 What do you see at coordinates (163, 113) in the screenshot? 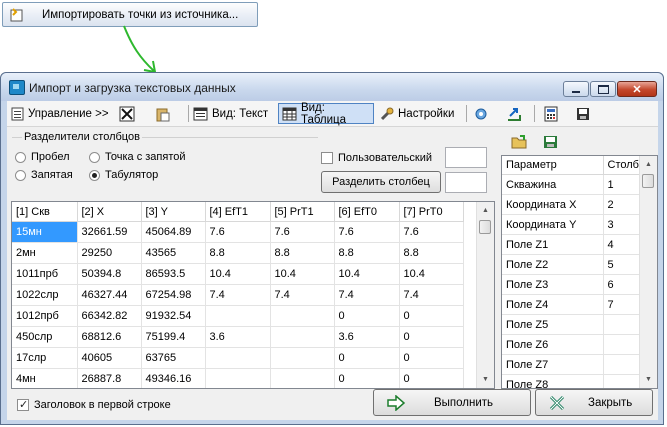
I see `paste-button` at bounding box center [163, 113].